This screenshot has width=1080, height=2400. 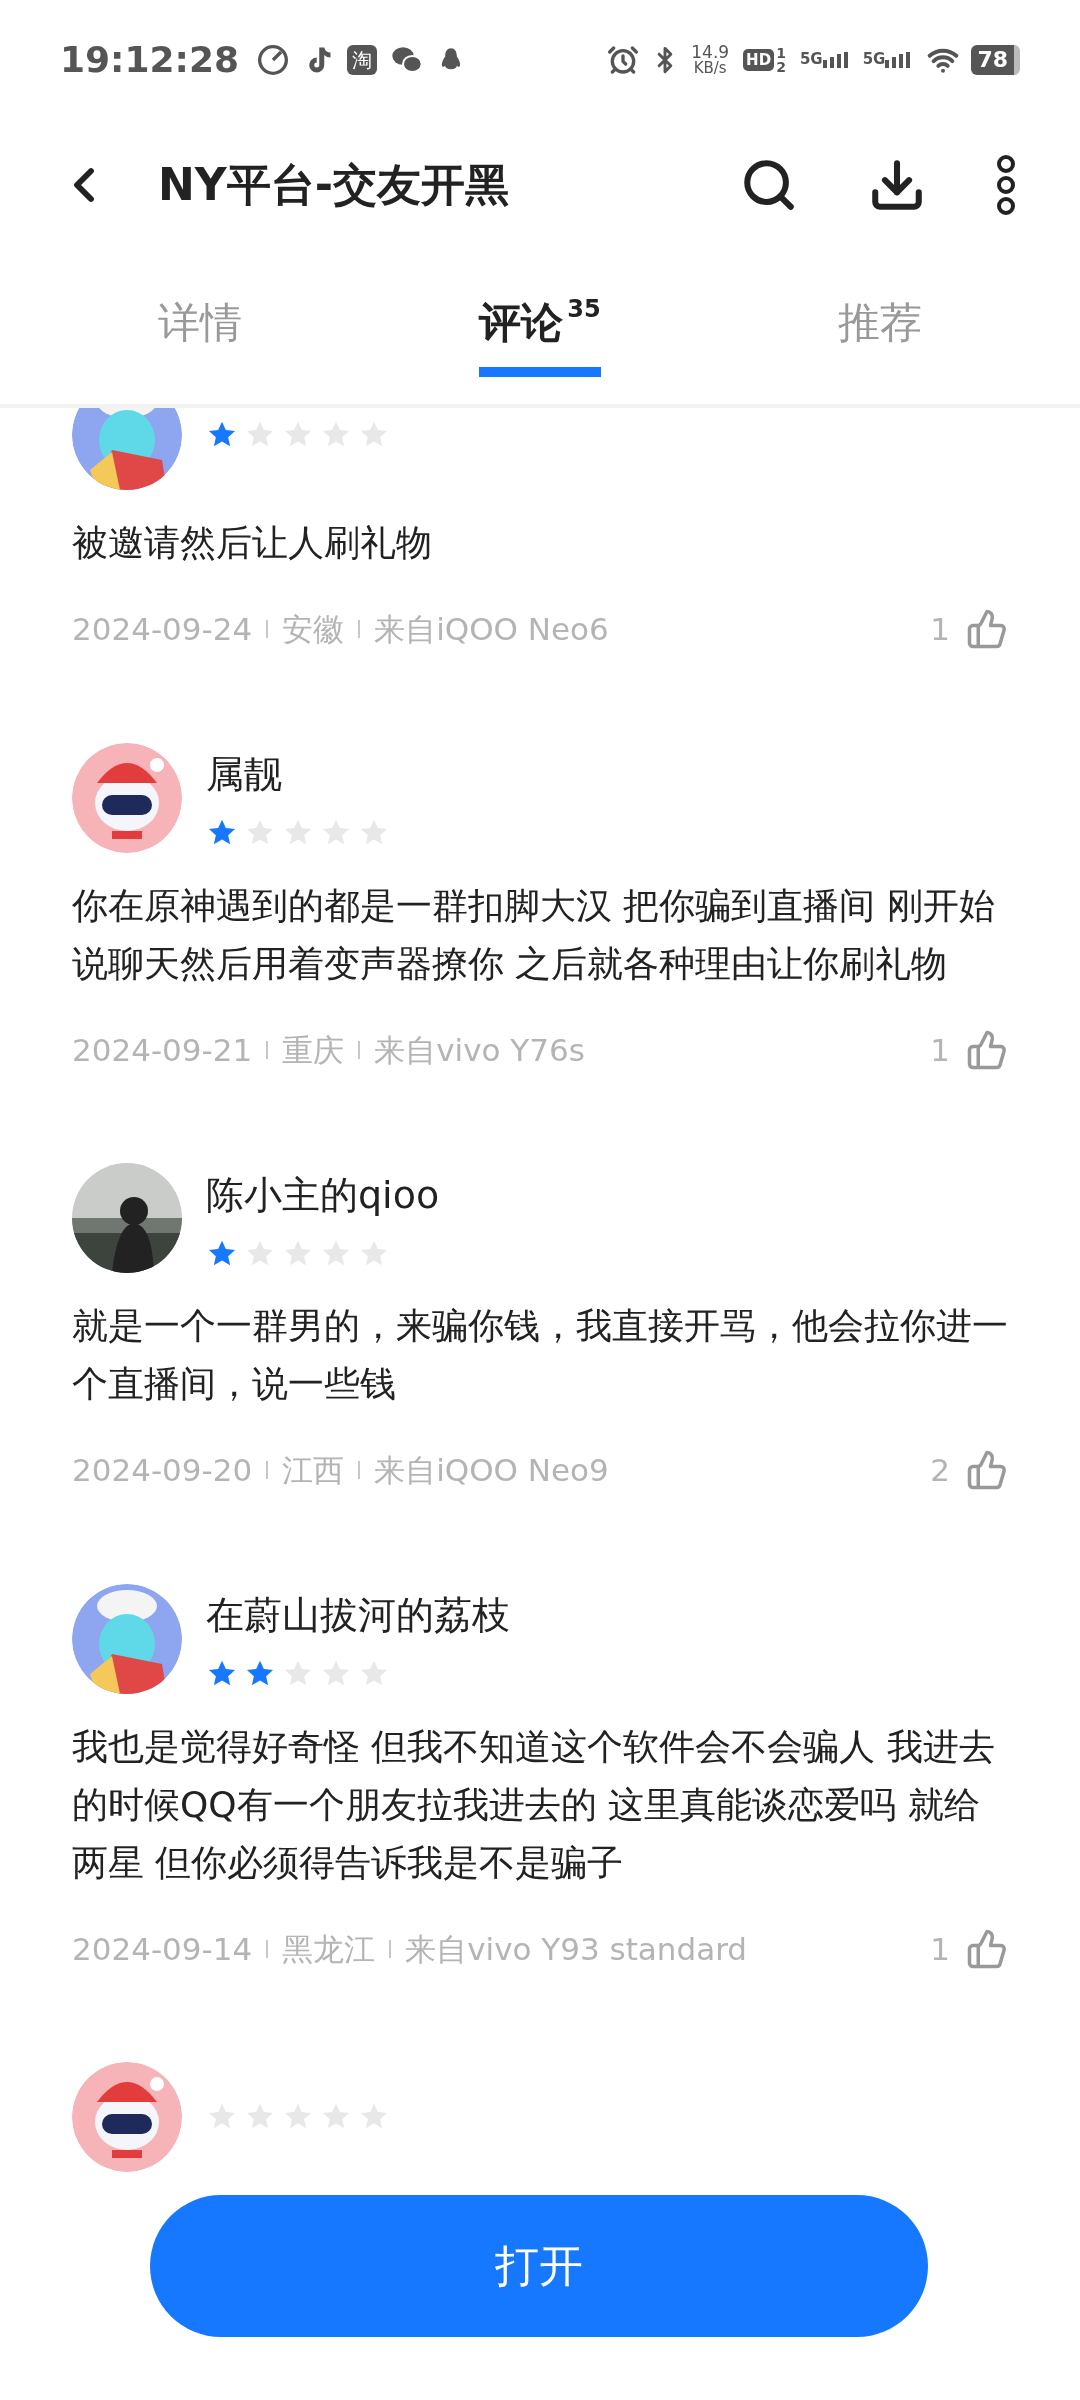 I want to click on comment-region: 安徽, so click(x=313, y=629).